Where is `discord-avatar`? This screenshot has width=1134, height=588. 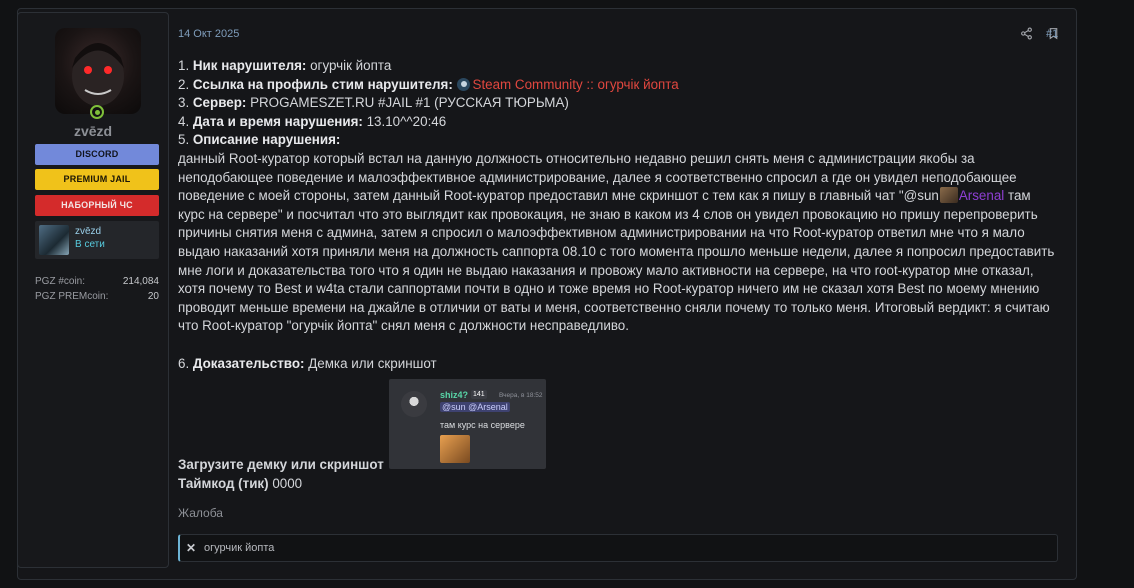 discord-avatar is located at coordinates (414, 404).